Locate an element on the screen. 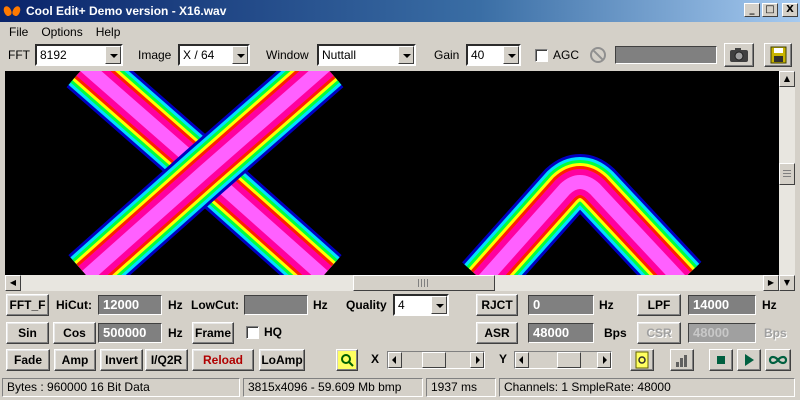  status-image-info: 3815x4096 - 59.609 Mb bmp is located at coordinates (333, 387).